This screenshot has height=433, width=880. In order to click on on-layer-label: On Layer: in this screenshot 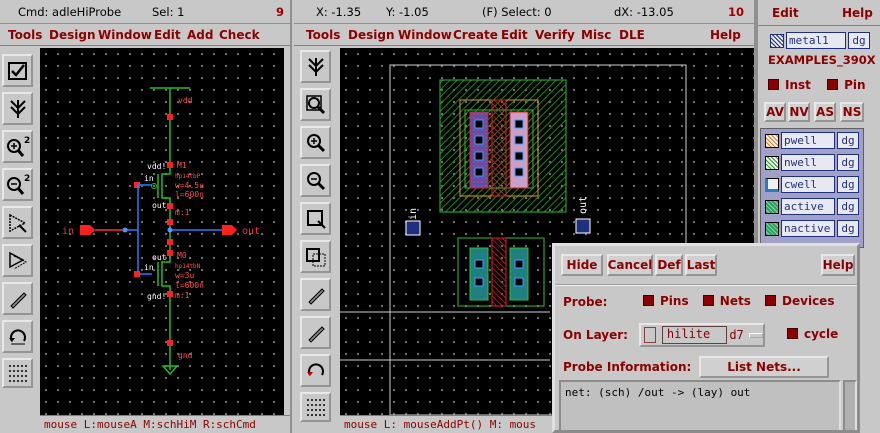, I will do `click(595, 335)`.